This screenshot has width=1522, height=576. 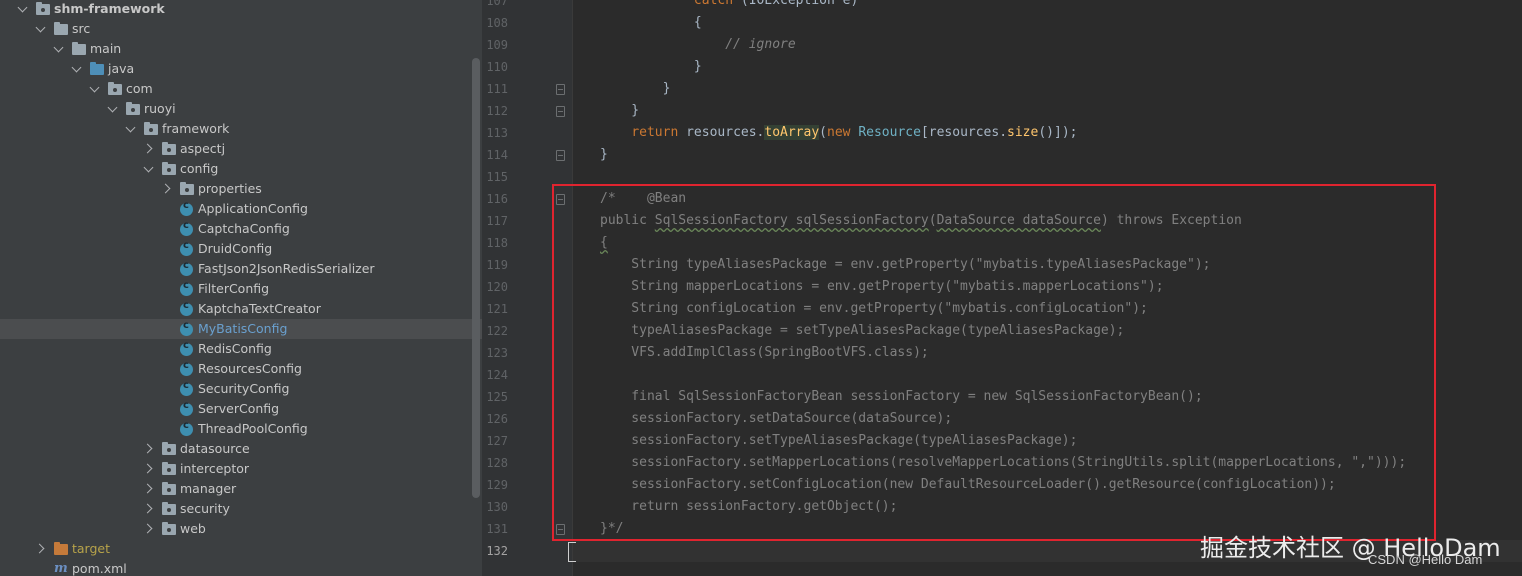 I want to click on code-token: Resource, so click(x=889, y=132).